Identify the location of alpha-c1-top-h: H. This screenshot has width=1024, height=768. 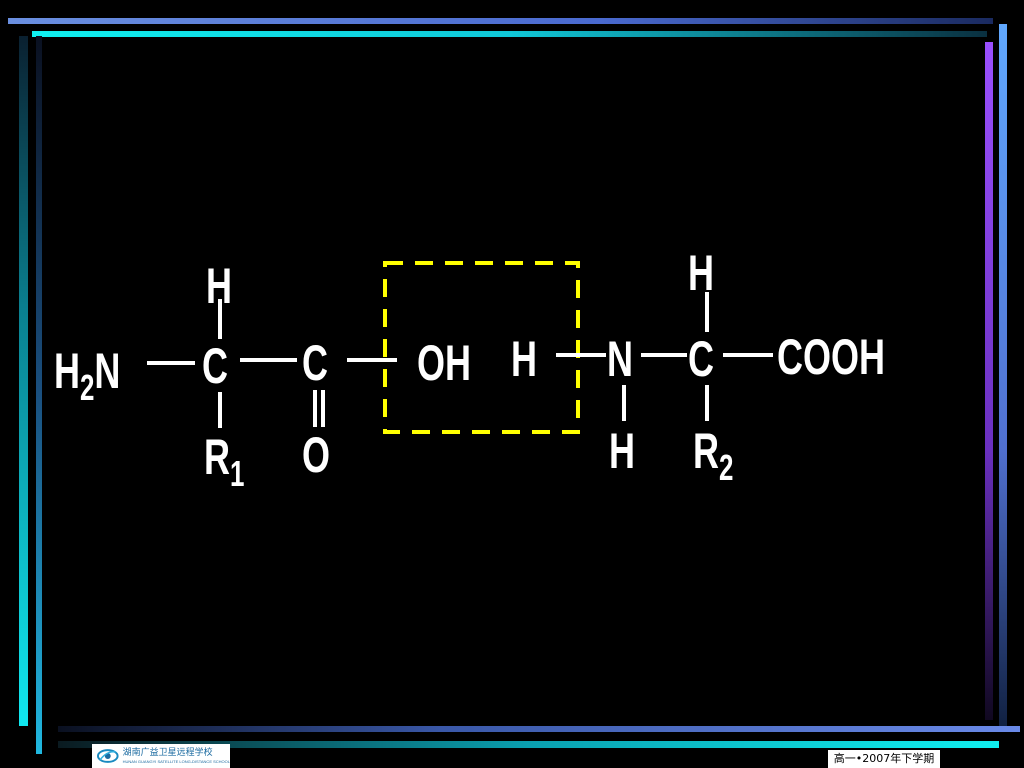
(219, 286).